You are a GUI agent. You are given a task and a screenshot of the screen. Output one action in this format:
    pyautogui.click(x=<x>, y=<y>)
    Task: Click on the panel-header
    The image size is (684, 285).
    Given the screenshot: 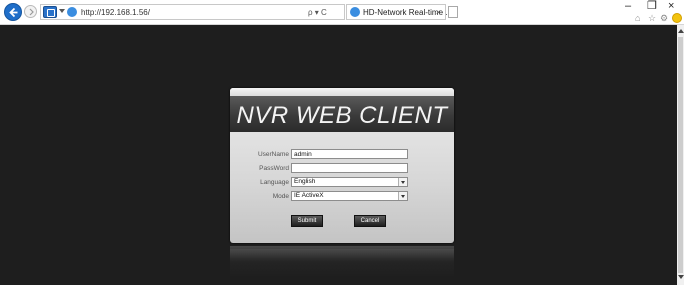 What is the action you would take?
    pyautogui.click(x=342, y=92)
    